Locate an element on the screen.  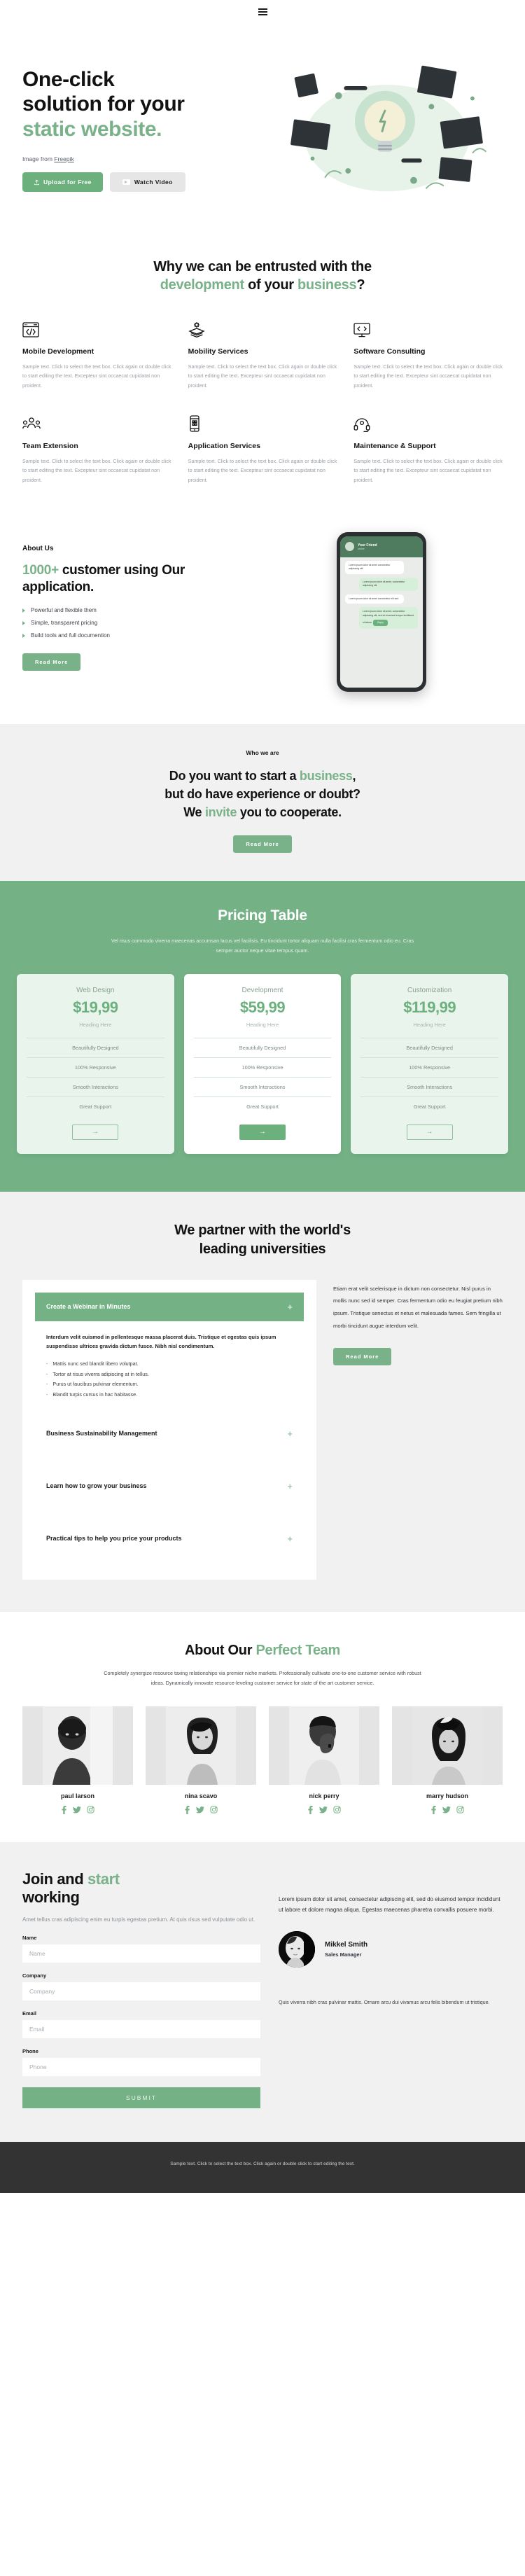
list-item: Build tools and full documention is located at coordinates (137, 635).